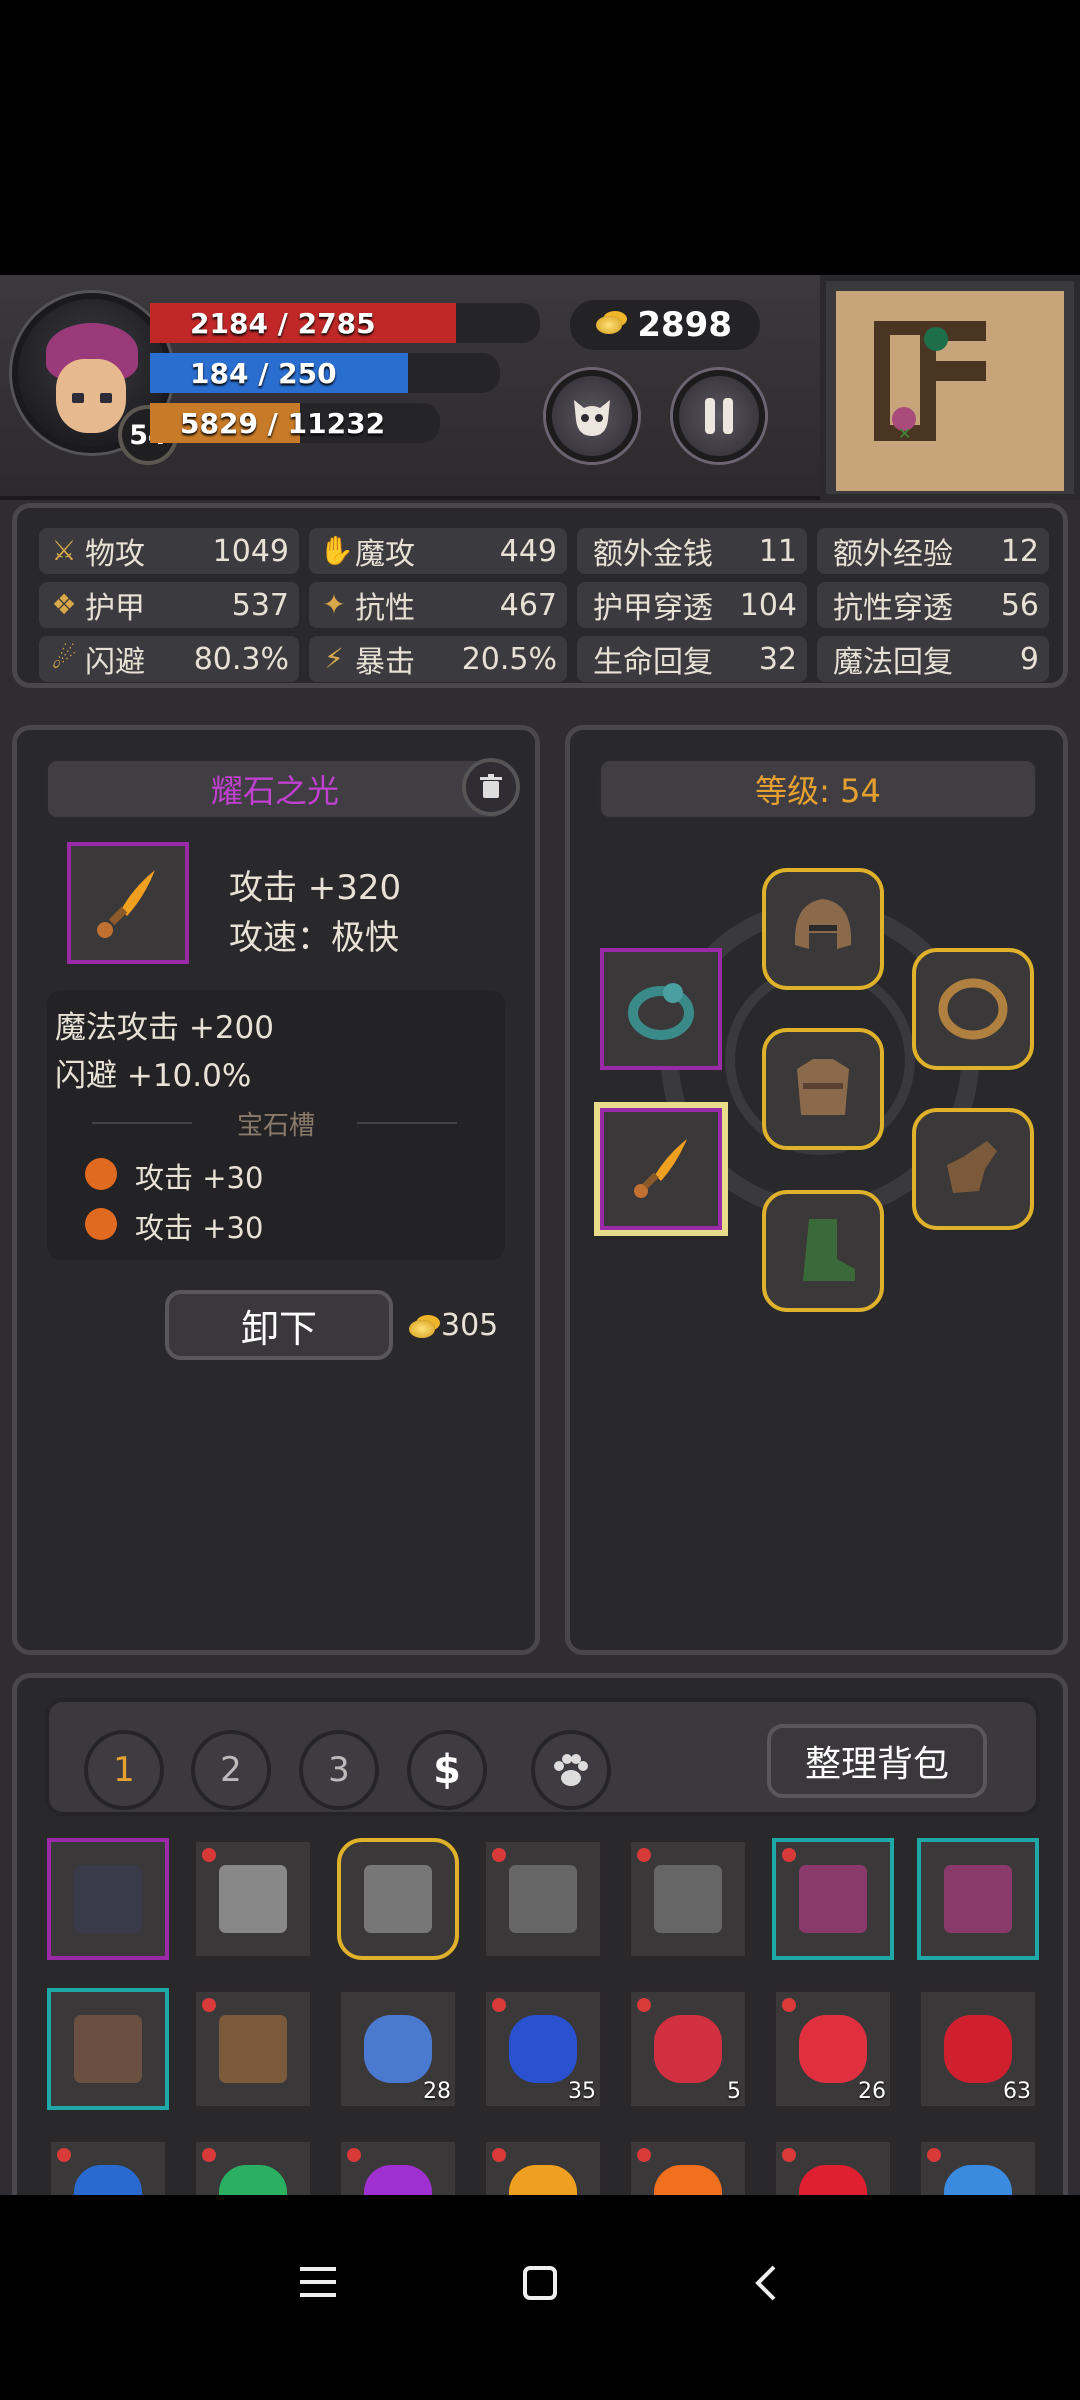 The height and width of the screenshot is (2400, 1080). What do you see at coordinates (823, 1089) in the screenshot?
I see `equip-slot-armor` at bounding box center [823, 1089].